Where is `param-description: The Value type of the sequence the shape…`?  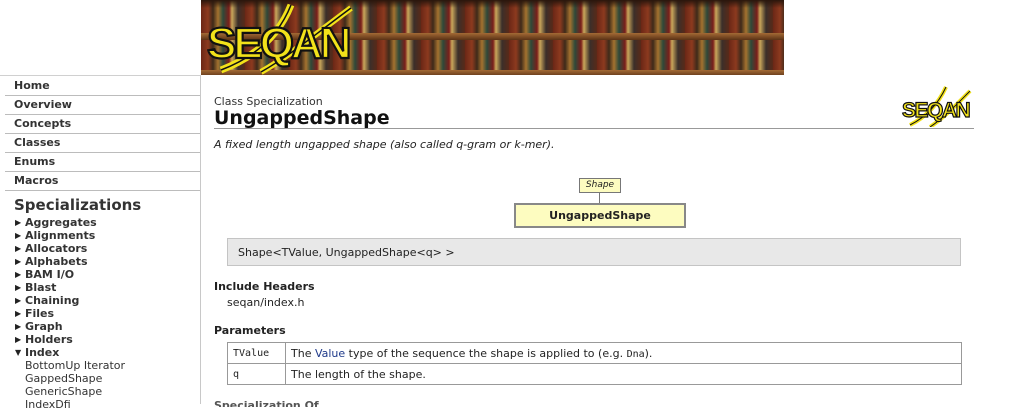
param-description: The Value type of the sequence the shape… is located at coordinates (623, 353).